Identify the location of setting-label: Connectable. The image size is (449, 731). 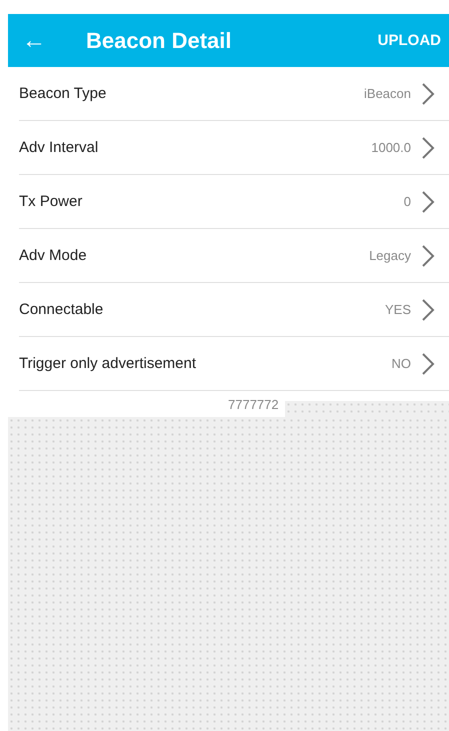
(61, 309).